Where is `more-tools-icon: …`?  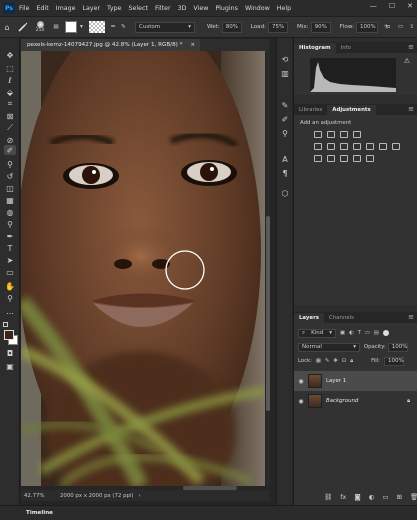
more-tools-icon: … is located at coordinates (10, 311).